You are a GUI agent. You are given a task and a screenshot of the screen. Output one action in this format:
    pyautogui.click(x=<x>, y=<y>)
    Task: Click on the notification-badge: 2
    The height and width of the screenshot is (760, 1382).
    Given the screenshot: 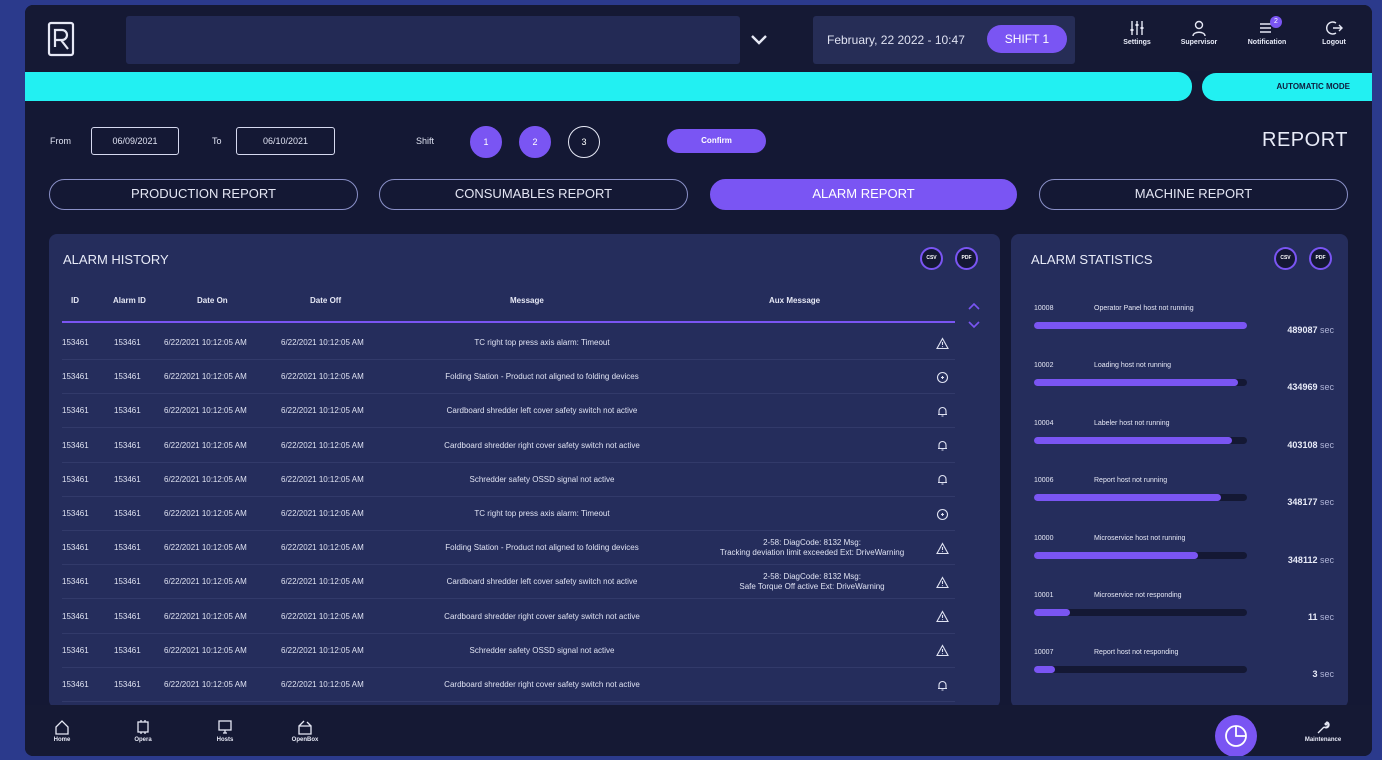 What is the action you would take?
    pyautogui.click(x=1276, y=22)
    